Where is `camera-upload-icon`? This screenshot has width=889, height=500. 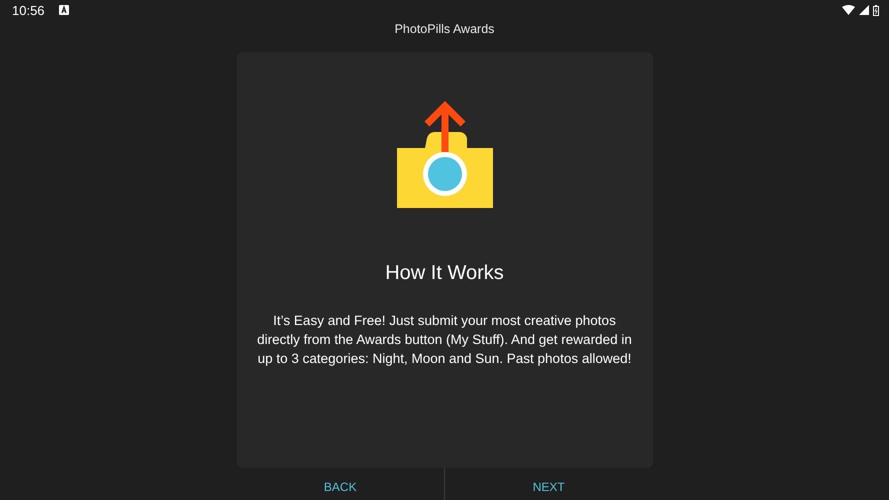 camera-upload-icon is located at coordinates (444, 154).